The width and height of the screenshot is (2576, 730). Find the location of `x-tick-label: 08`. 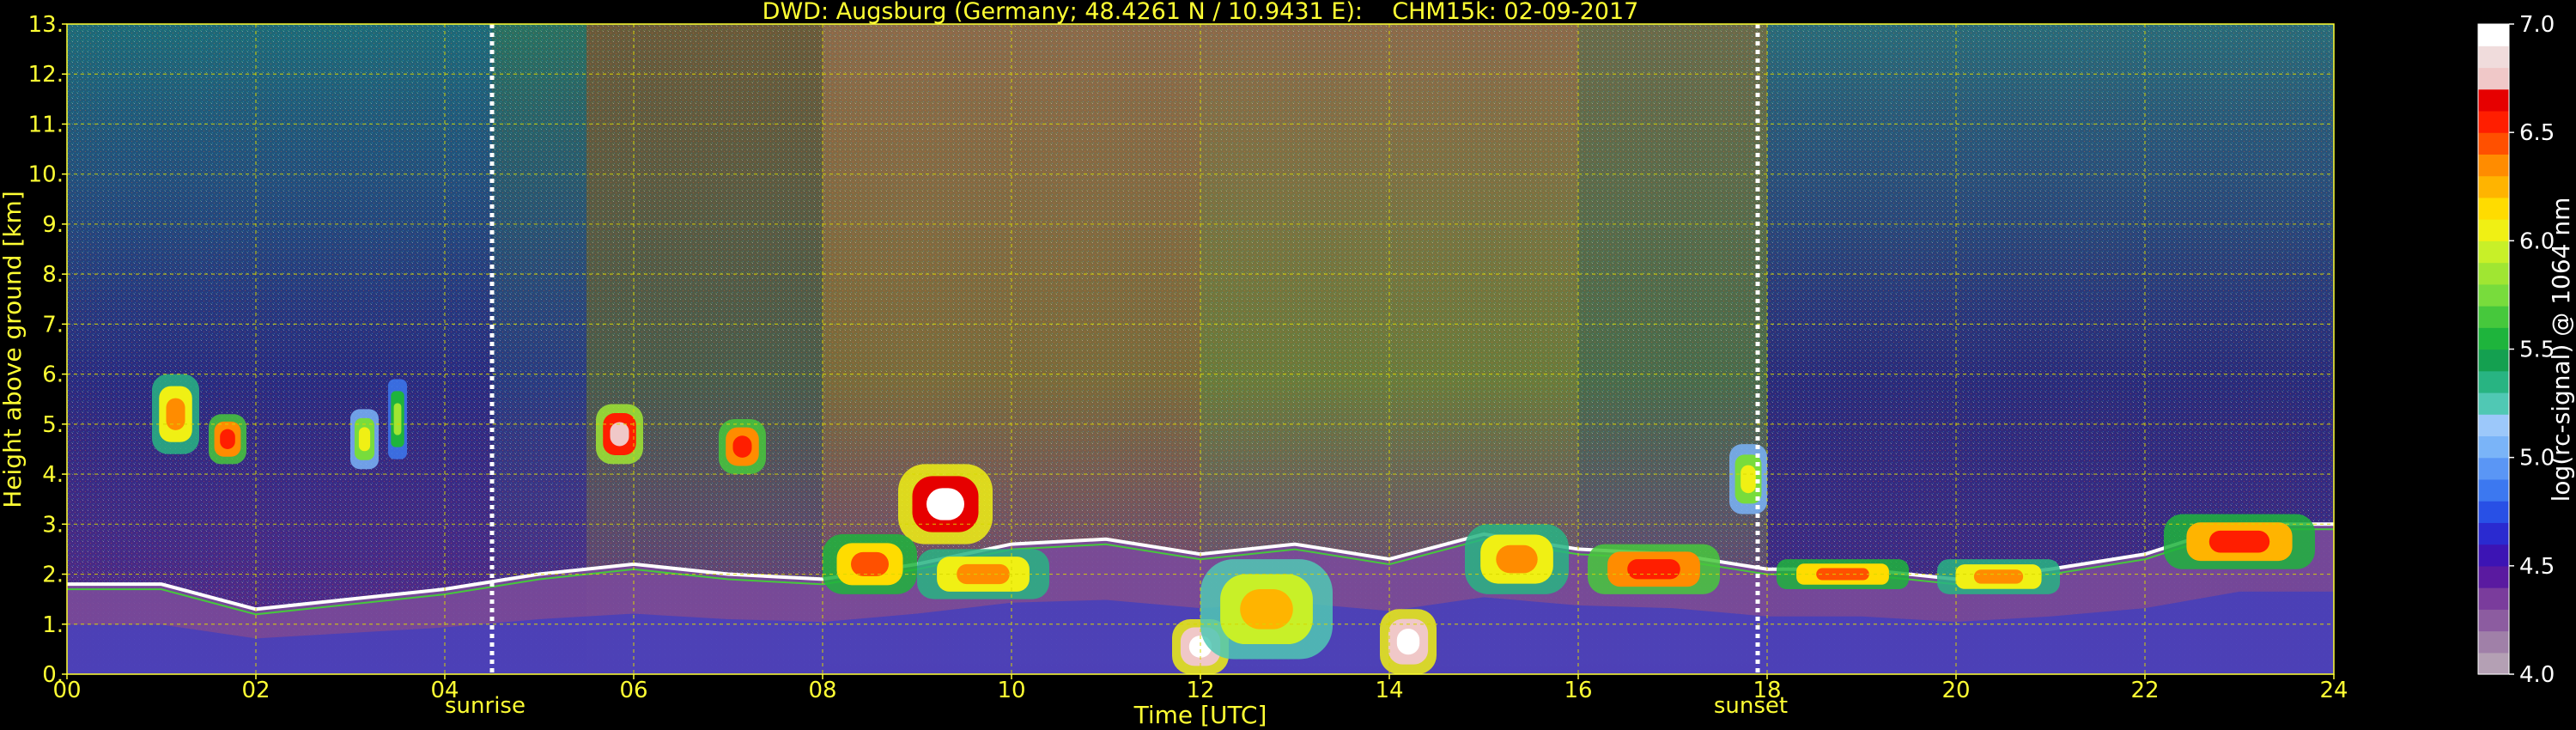

x-tick-label: 08 is located at coordinates (822, 690).